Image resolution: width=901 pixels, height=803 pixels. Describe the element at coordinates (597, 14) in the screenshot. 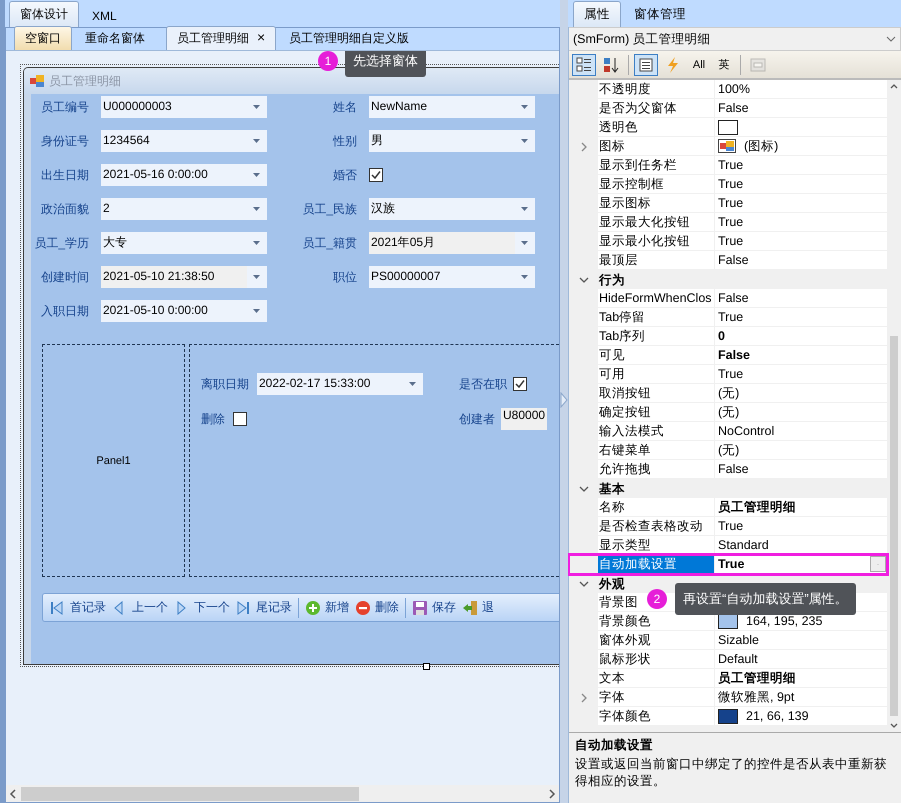

I see `panel-tab: 属性` at that location.